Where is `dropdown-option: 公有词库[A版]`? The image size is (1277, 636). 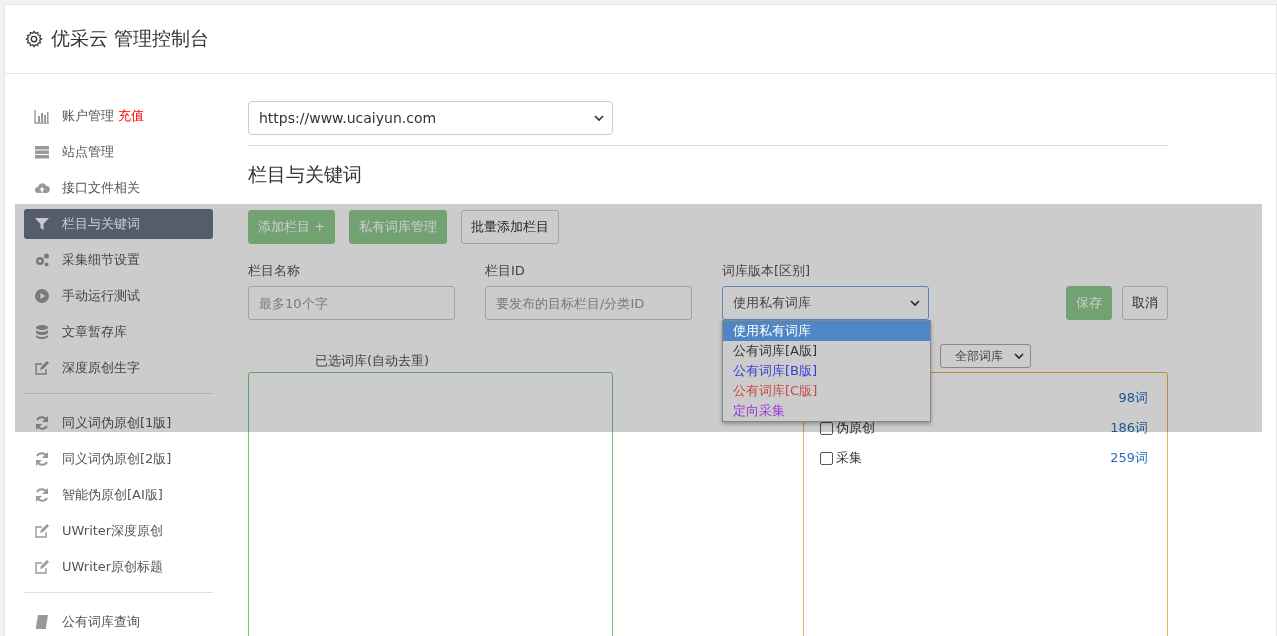 dropdown-option: 公有词库[A版] is located at coordinates (826, 351).